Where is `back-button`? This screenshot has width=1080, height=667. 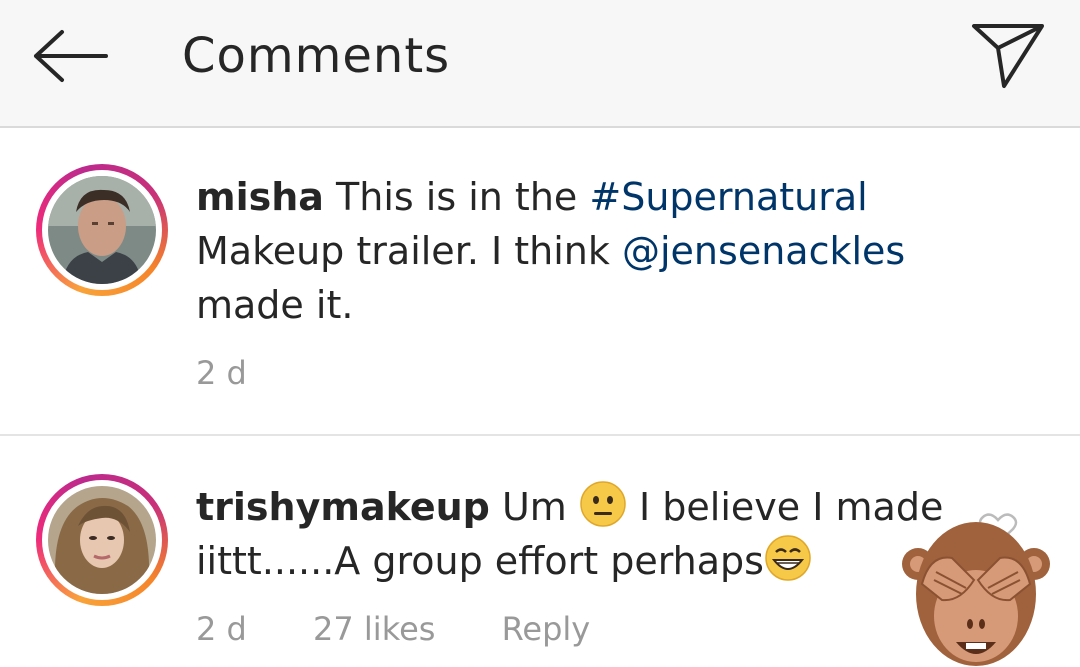
back-button is located at coordinates (72, 56).